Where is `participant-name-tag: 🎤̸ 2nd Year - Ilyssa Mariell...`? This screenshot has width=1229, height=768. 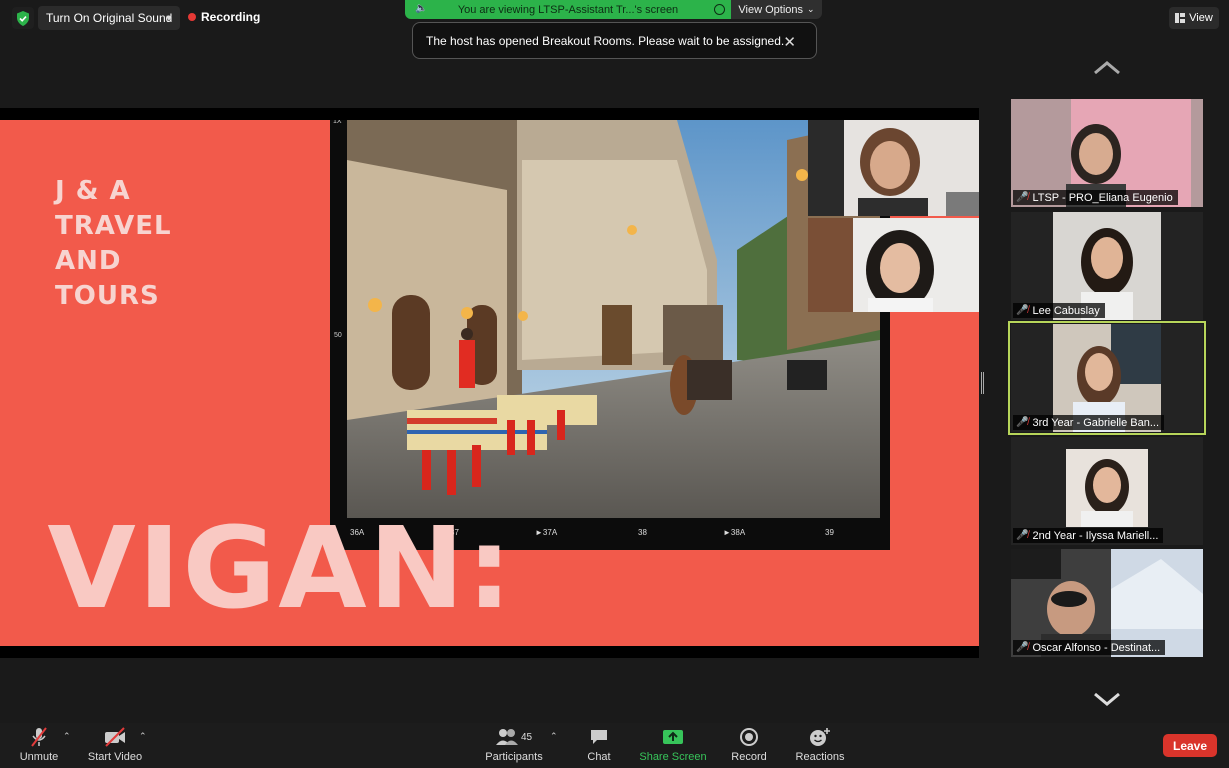 participant-name-tag: 🎤̸ 2nd Year - Ilyssa Mariell... is located at coordinates (1088, 535).